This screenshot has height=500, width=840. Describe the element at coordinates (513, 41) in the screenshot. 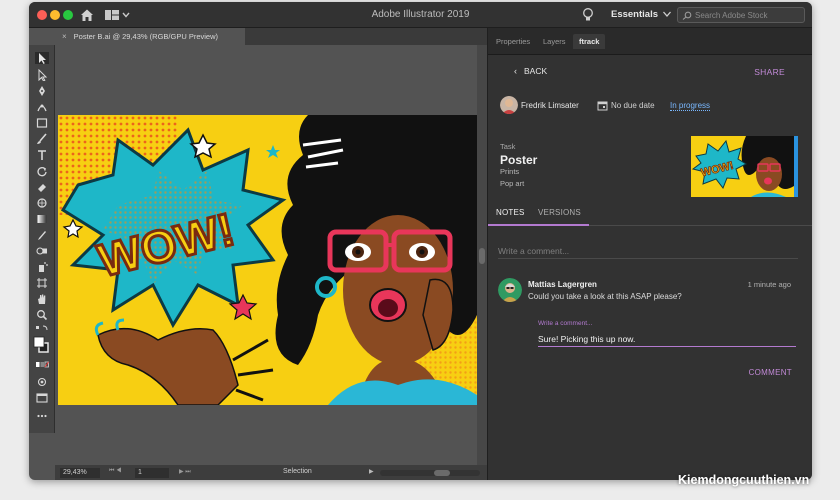

I see `tab-properties: Properties` at that location.